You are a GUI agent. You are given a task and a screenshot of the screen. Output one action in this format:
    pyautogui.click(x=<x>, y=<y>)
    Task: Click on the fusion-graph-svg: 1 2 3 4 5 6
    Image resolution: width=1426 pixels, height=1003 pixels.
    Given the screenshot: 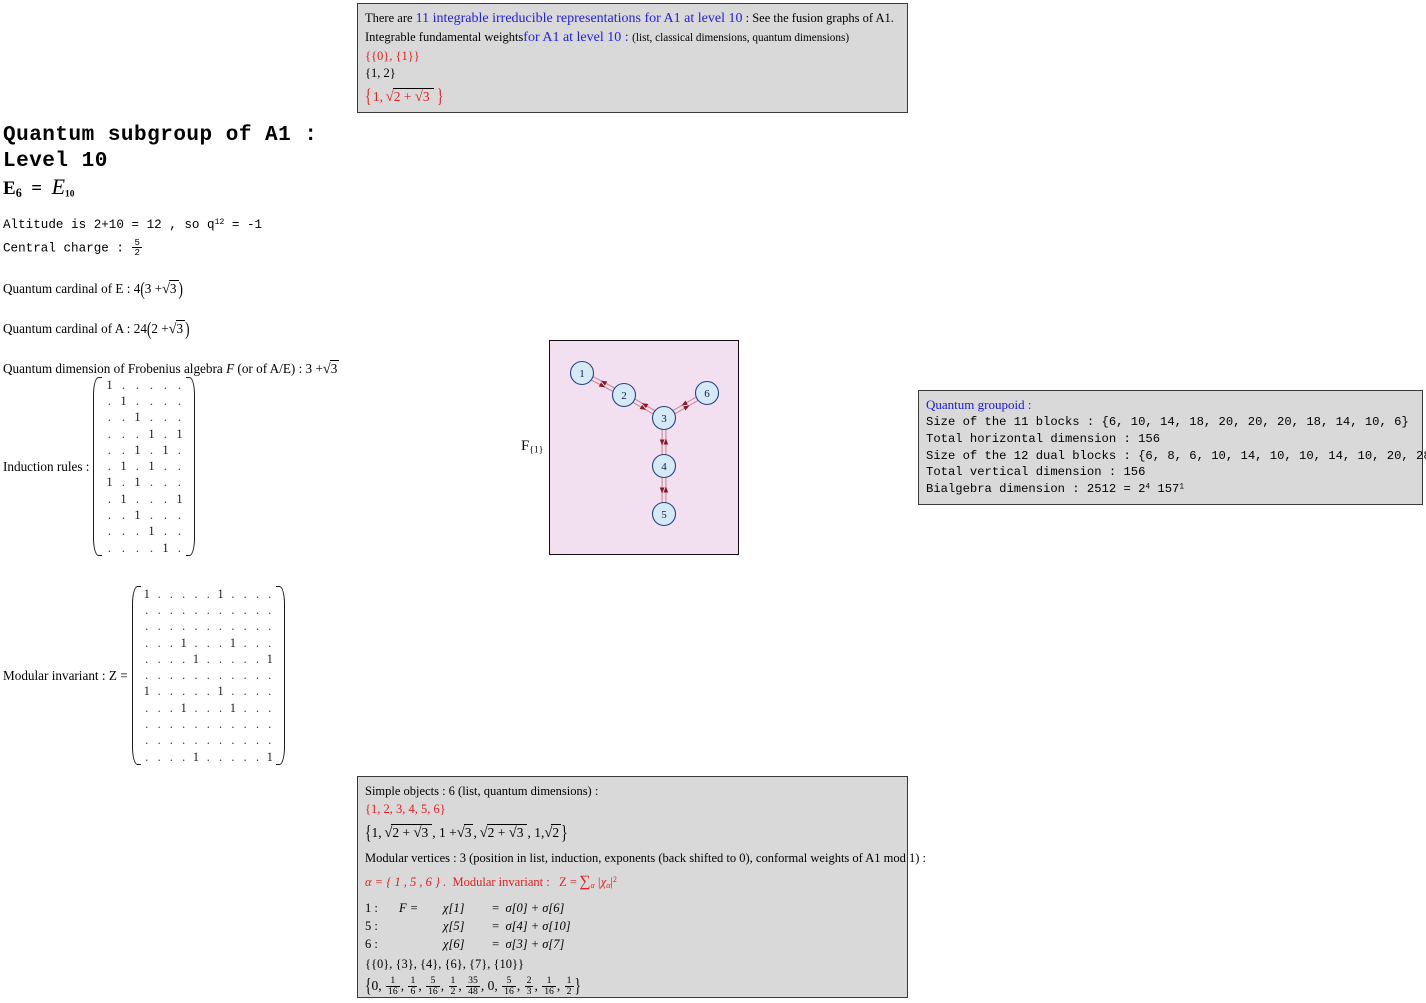 What is the action you would take?
    pyautogui.click(x=645, y=448)
    